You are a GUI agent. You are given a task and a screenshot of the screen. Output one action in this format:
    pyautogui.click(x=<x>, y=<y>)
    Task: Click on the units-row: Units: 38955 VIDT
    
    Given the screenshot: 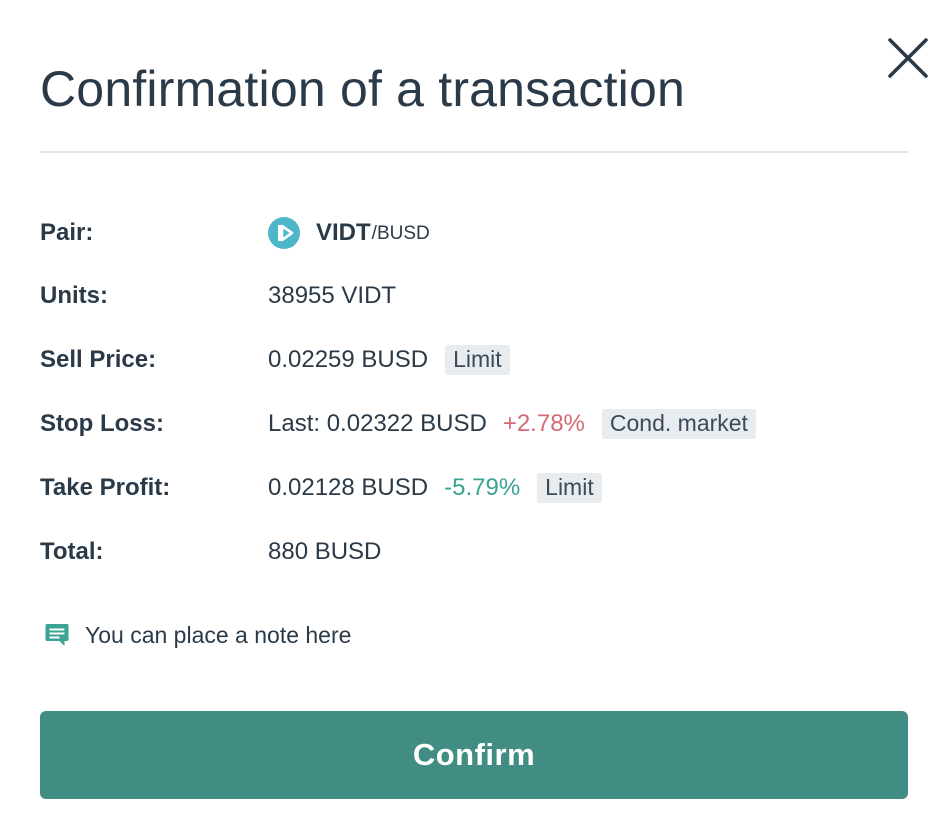 What is the action you would take?
    pyautogui.click(x=218, y=296)
    